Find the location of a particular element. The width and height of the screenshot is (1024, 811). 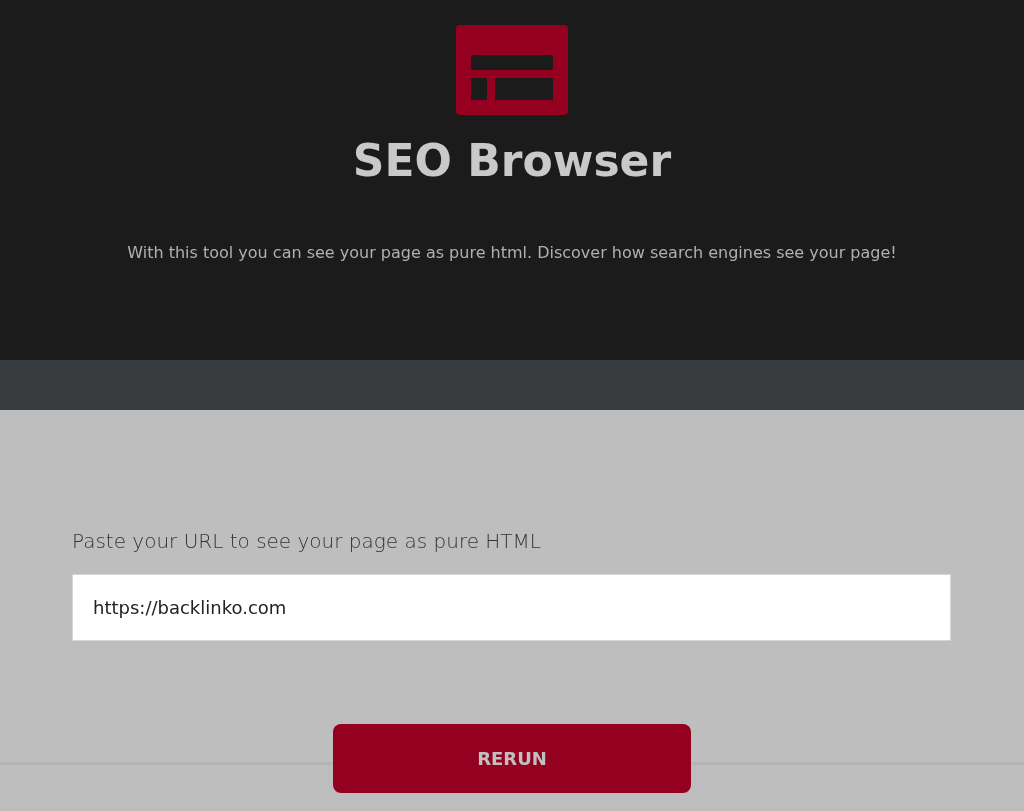

rerun-button: RERUN is located at coordinates (512, 758).